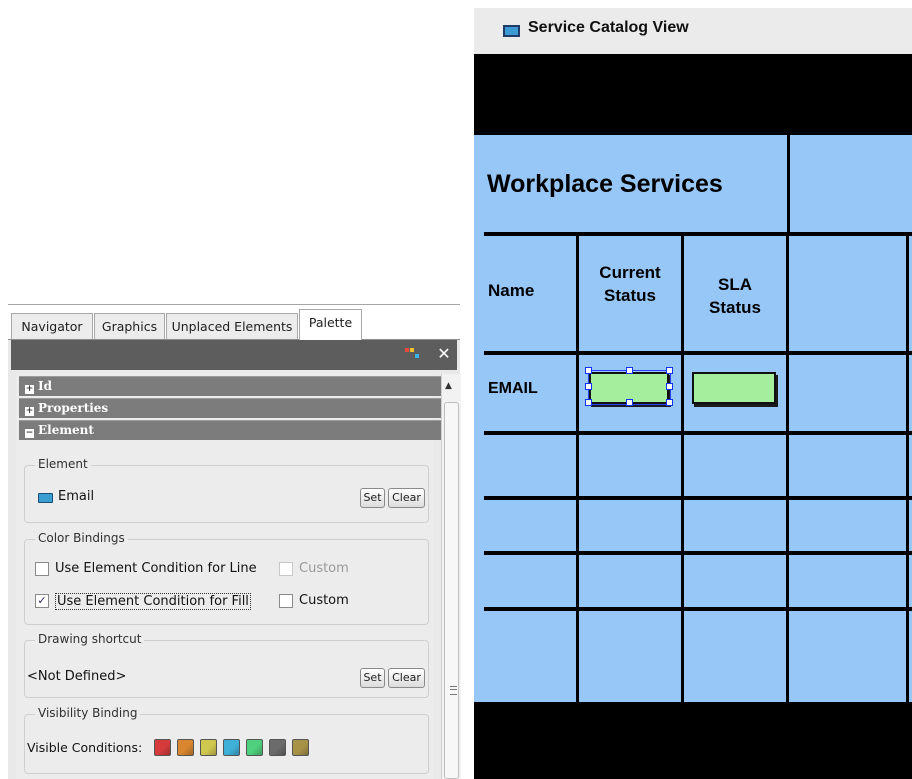 This screenshot has width=912, height=779. What do you see at coordinates (286, 569) in the screenshot?
I see `line-custom-checkbox` at bounding box center [286, 569].